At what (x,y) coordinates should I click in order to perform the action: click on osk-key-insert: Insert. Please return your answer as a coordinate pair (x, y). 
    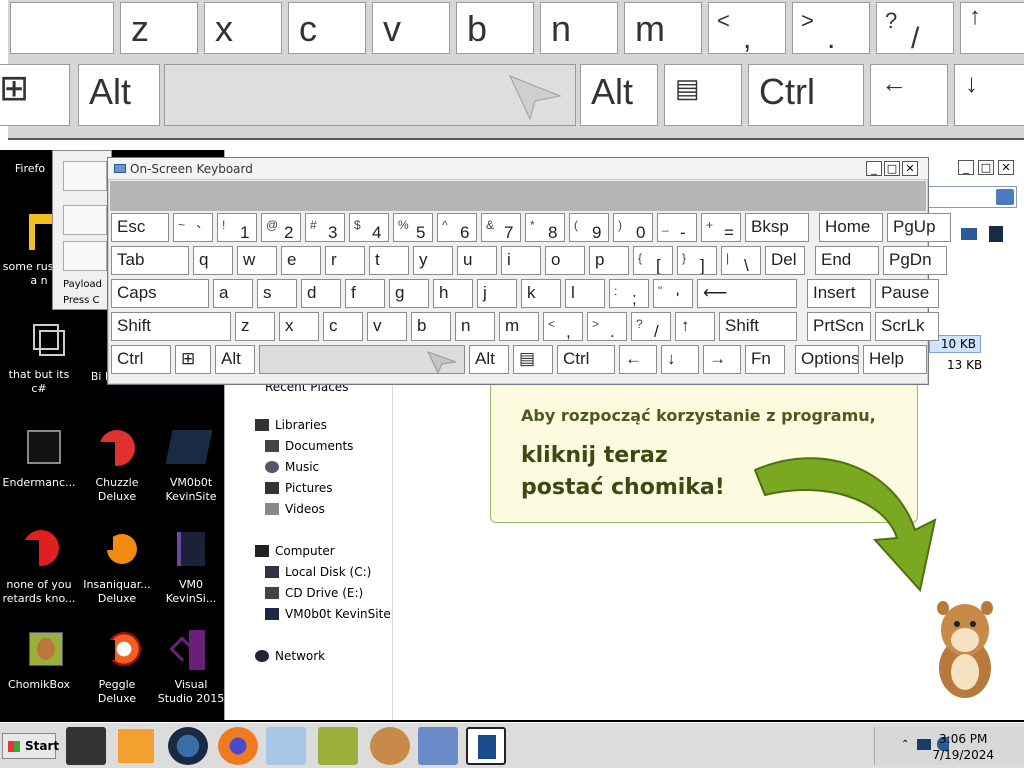
    Looking at the image, I should click on (839, 293).